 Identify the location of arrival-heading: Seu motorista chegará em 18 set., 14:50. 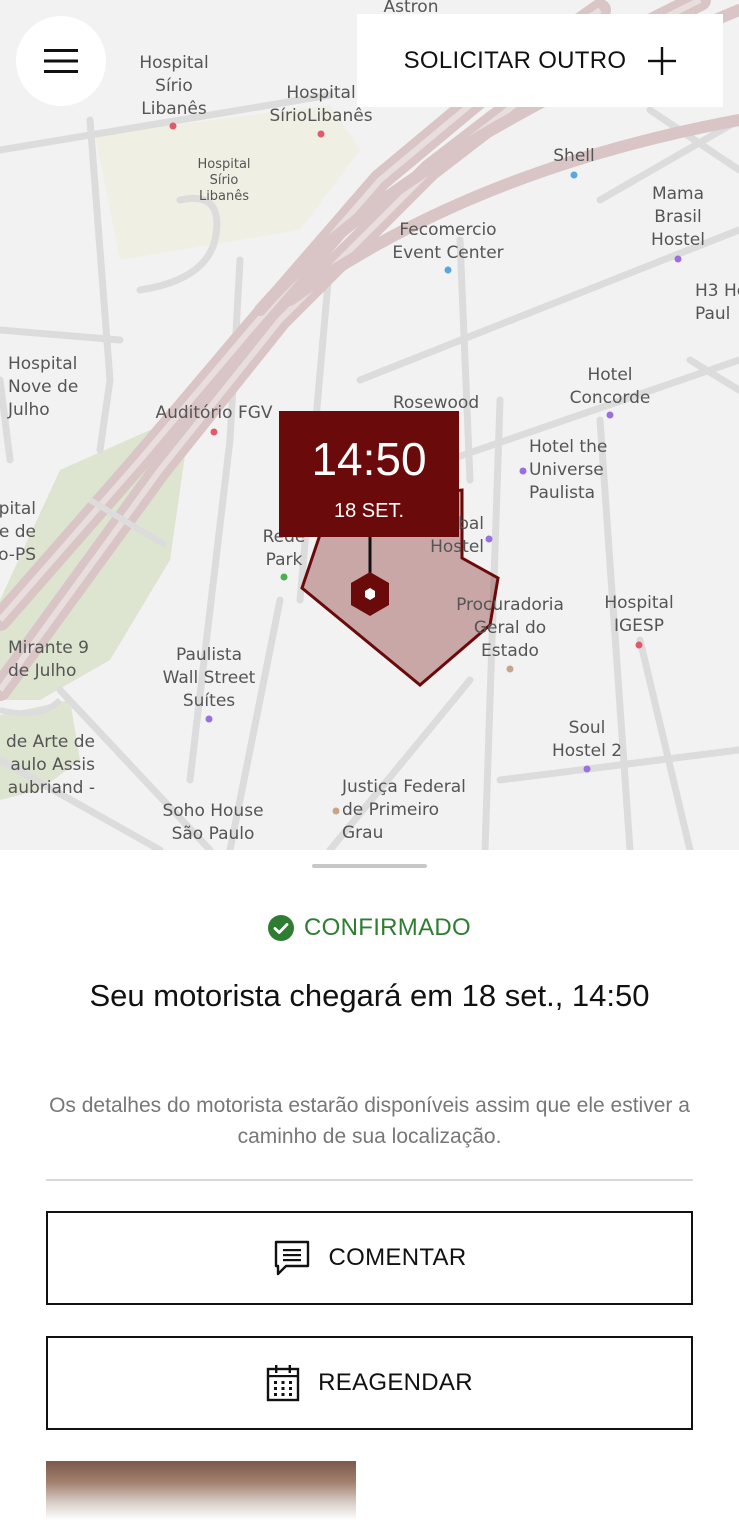
(369, 995).